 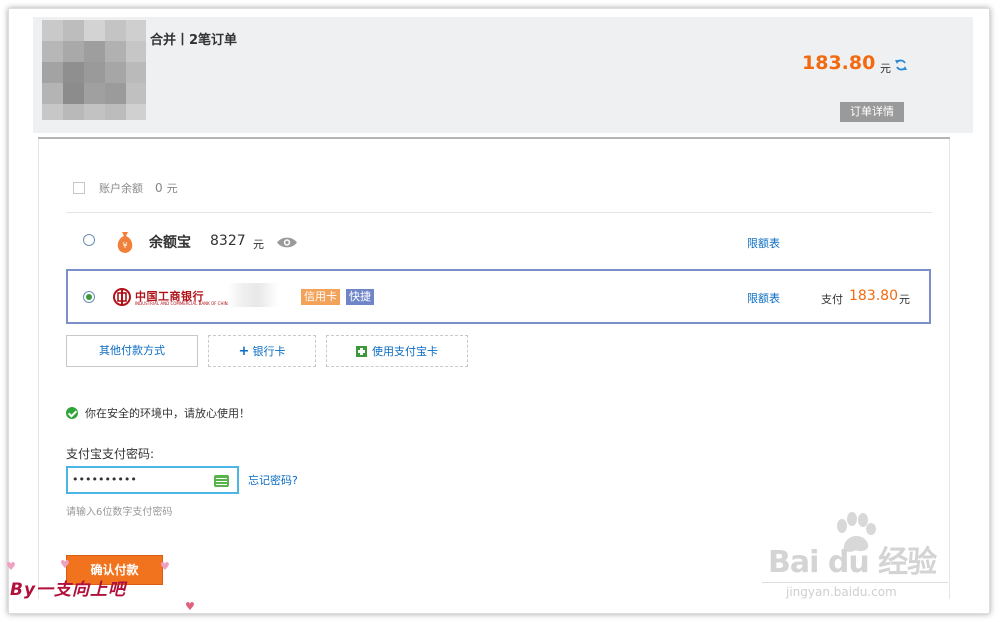 I want to click on security-notice: 你在安全的环境中，请放心使用！, so click(x=158, y=413).